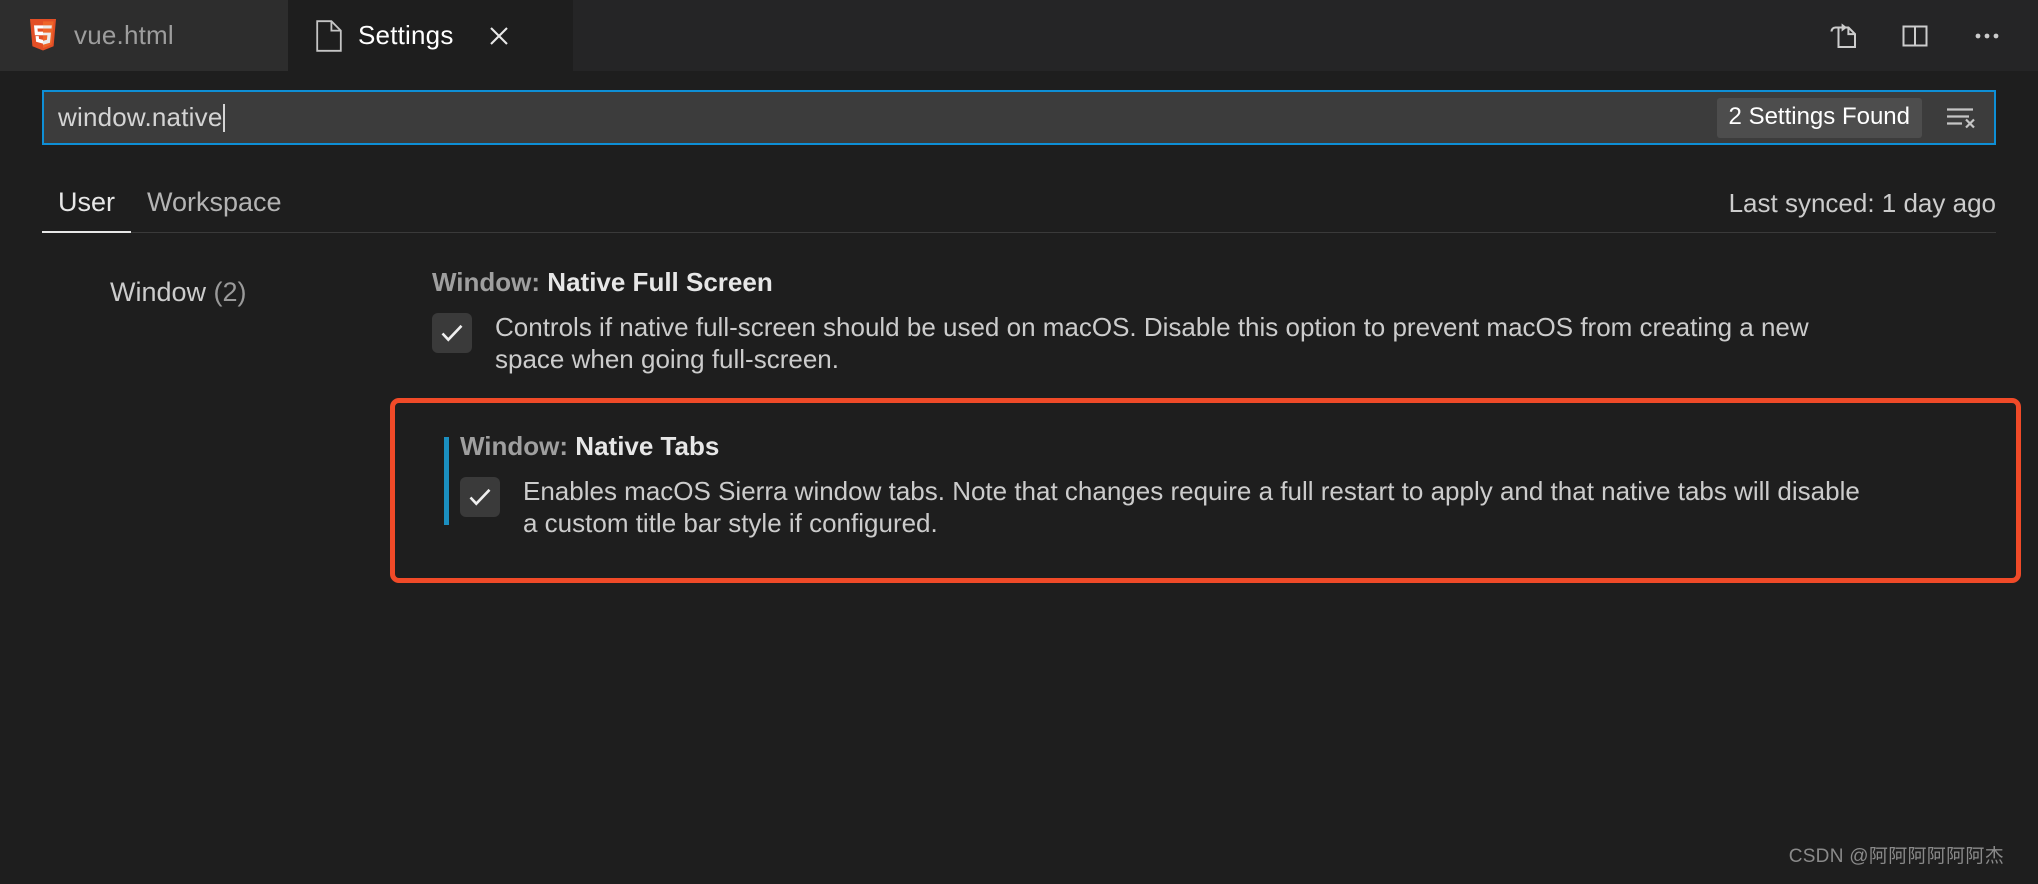 Image resolution: width=2038 pixels, height=884 pixels. I want to click on search-input: window.native 2 Settings Found, so click(1019, 117).